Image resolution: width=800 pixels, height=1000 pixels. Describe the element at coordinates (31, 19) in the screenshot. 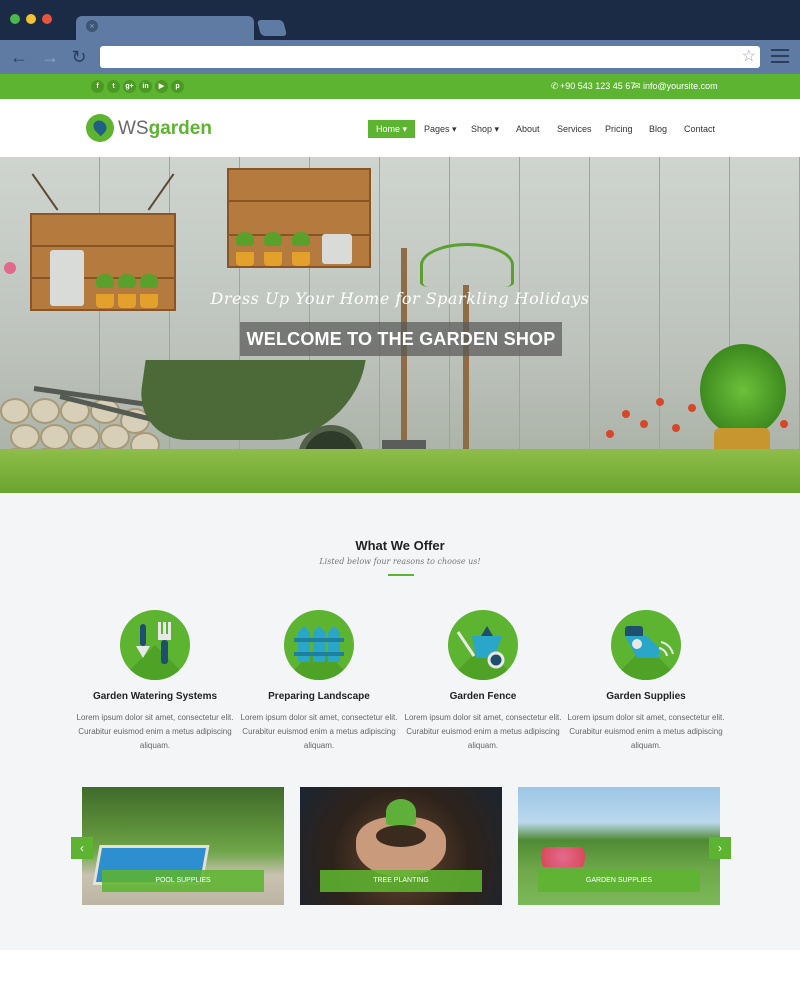

I see `window-minimize-button` at that location.